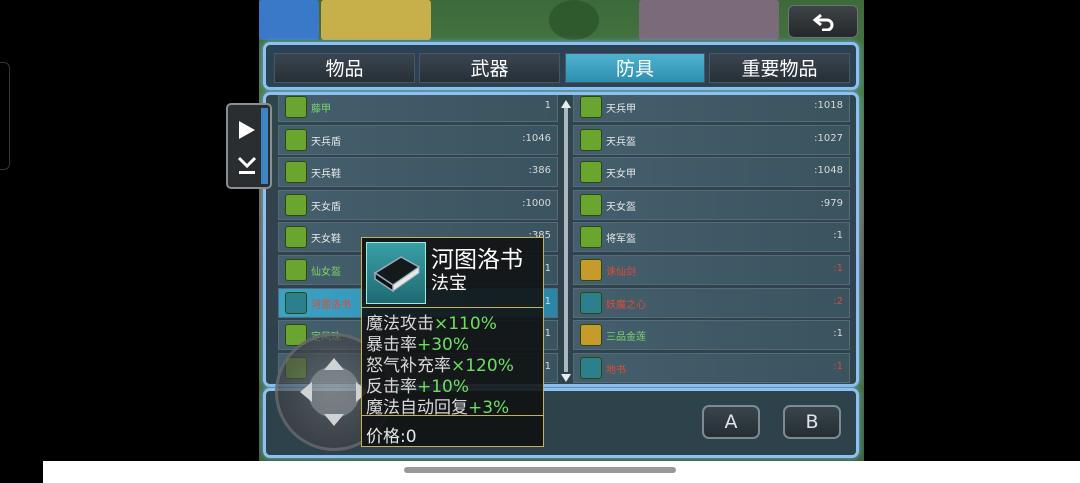 The width and height of the screenshot is (1080, 483). Describe the element at coordinates (264, 146) in the screenshot. I see `side-menu-strip` at that location.